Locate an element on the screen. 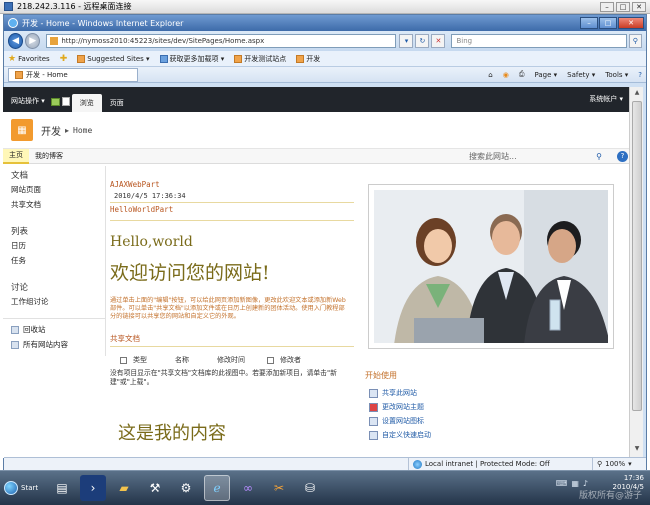  site-icon-link: 设置网站图标 is located at coordinates (485, 421).